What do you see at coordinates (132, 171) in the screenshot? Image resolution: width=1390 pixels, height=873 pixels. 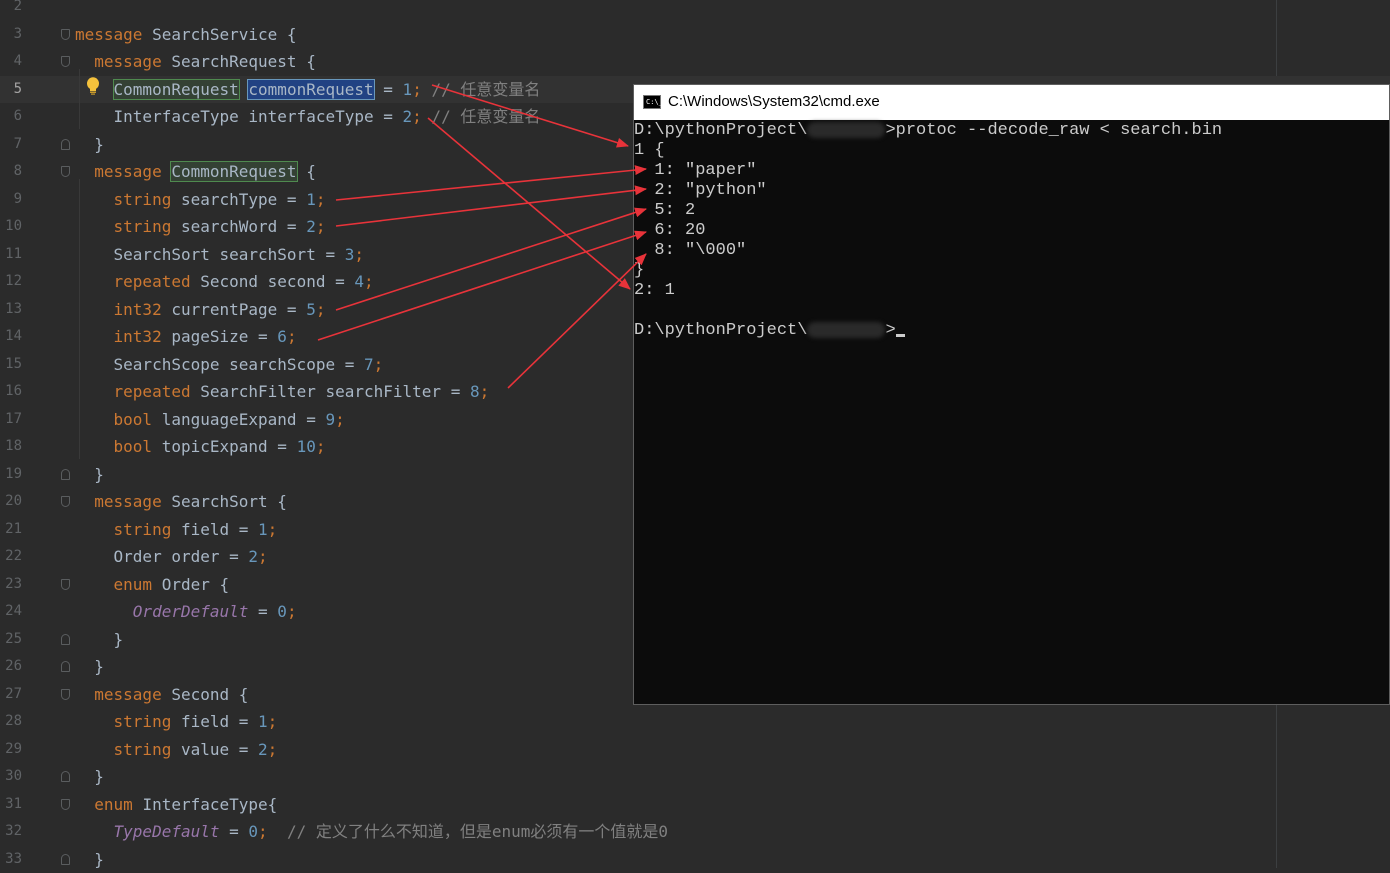 I see `code-keyword: message` at bounding box center [132, 171].